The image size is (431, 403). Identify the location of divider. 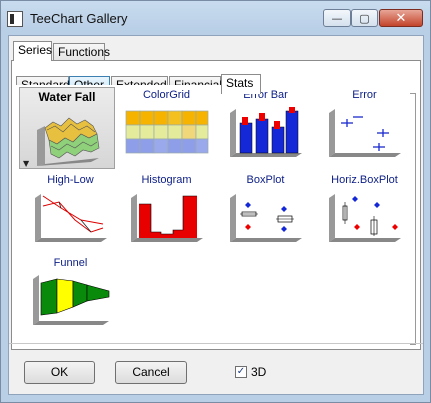
(216, 343).